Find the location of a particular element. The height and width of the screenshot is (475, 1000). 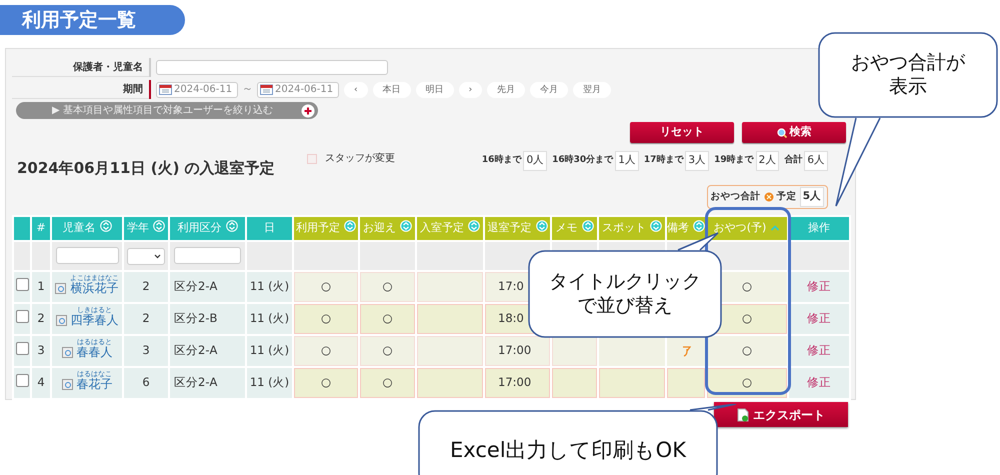

count-value: 3人 is located at coordinates (697, 161).